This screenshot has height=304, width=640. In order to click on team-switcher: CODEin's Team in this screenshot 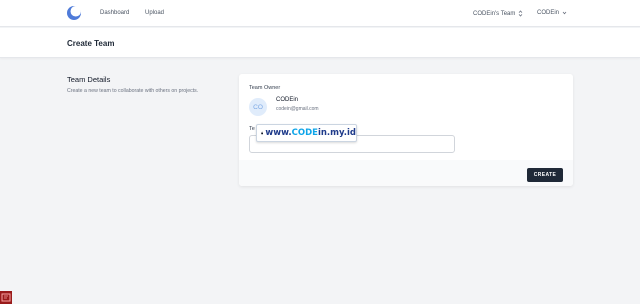, I will do `click(498, 13)`.